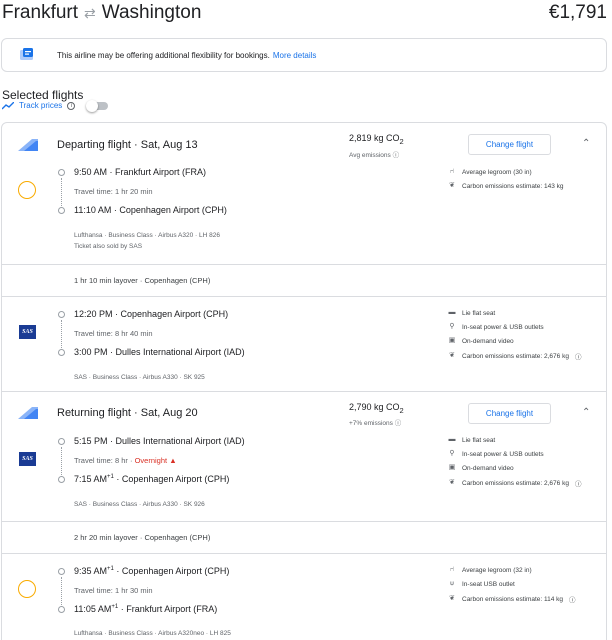 The image size is (612, 640). Describe the element at coordinates (127, 145) in the screenshot. I see `departing-heading: Departing flight · Sat, Aug 13` at that location.